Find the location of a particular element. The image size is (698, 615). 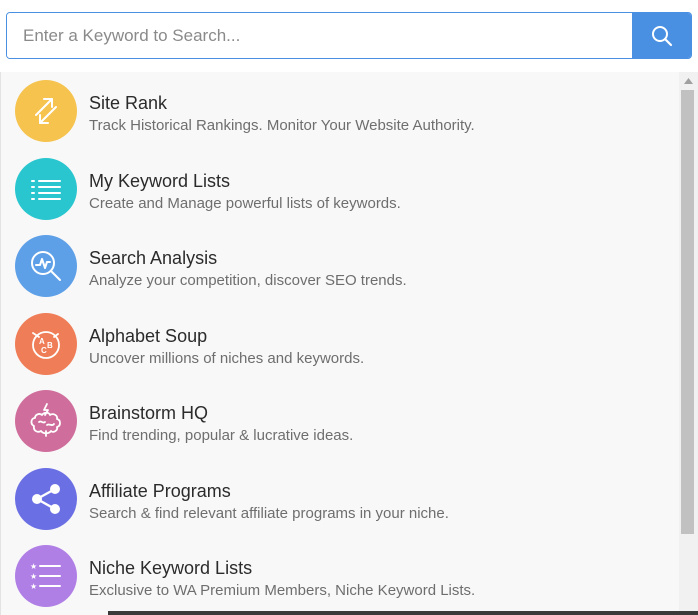

brain-icon is located at coordinates (45, 420).